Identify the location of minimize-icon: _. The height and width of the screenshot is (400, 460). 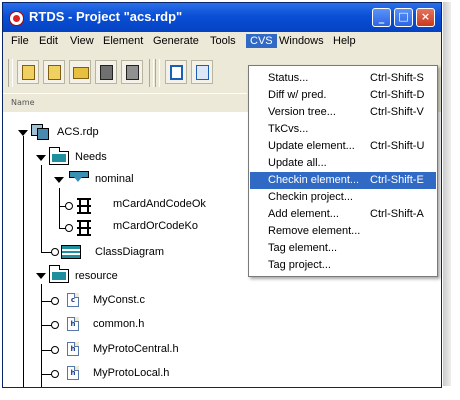
(381, 17).